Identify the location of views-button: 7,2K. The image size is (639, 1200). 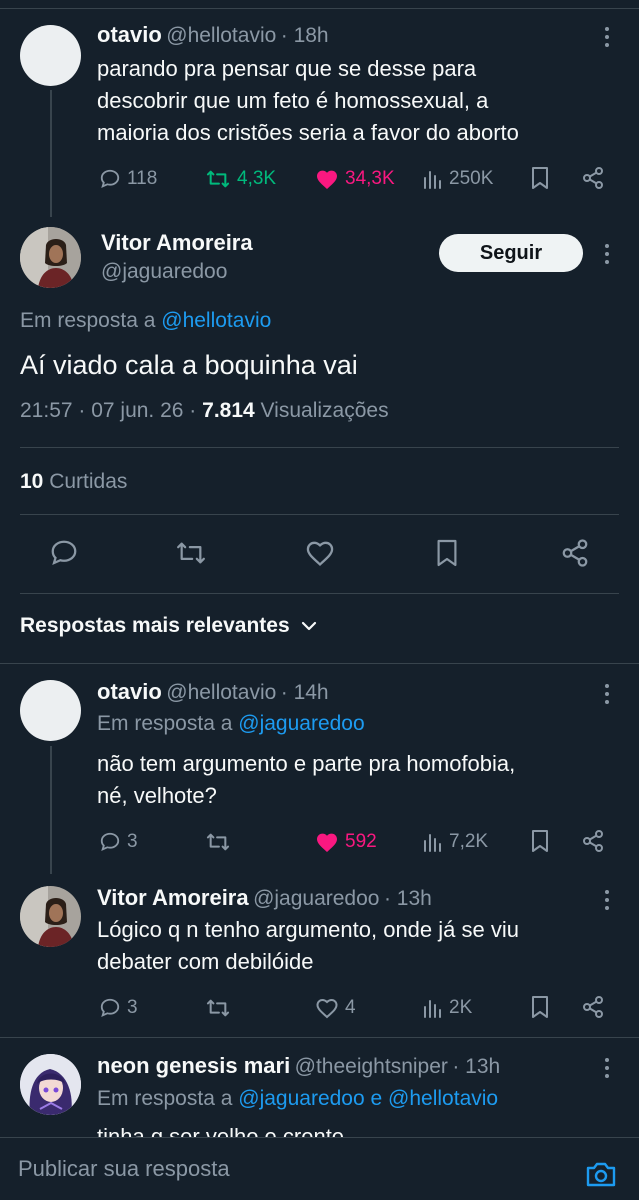
(455, 842).